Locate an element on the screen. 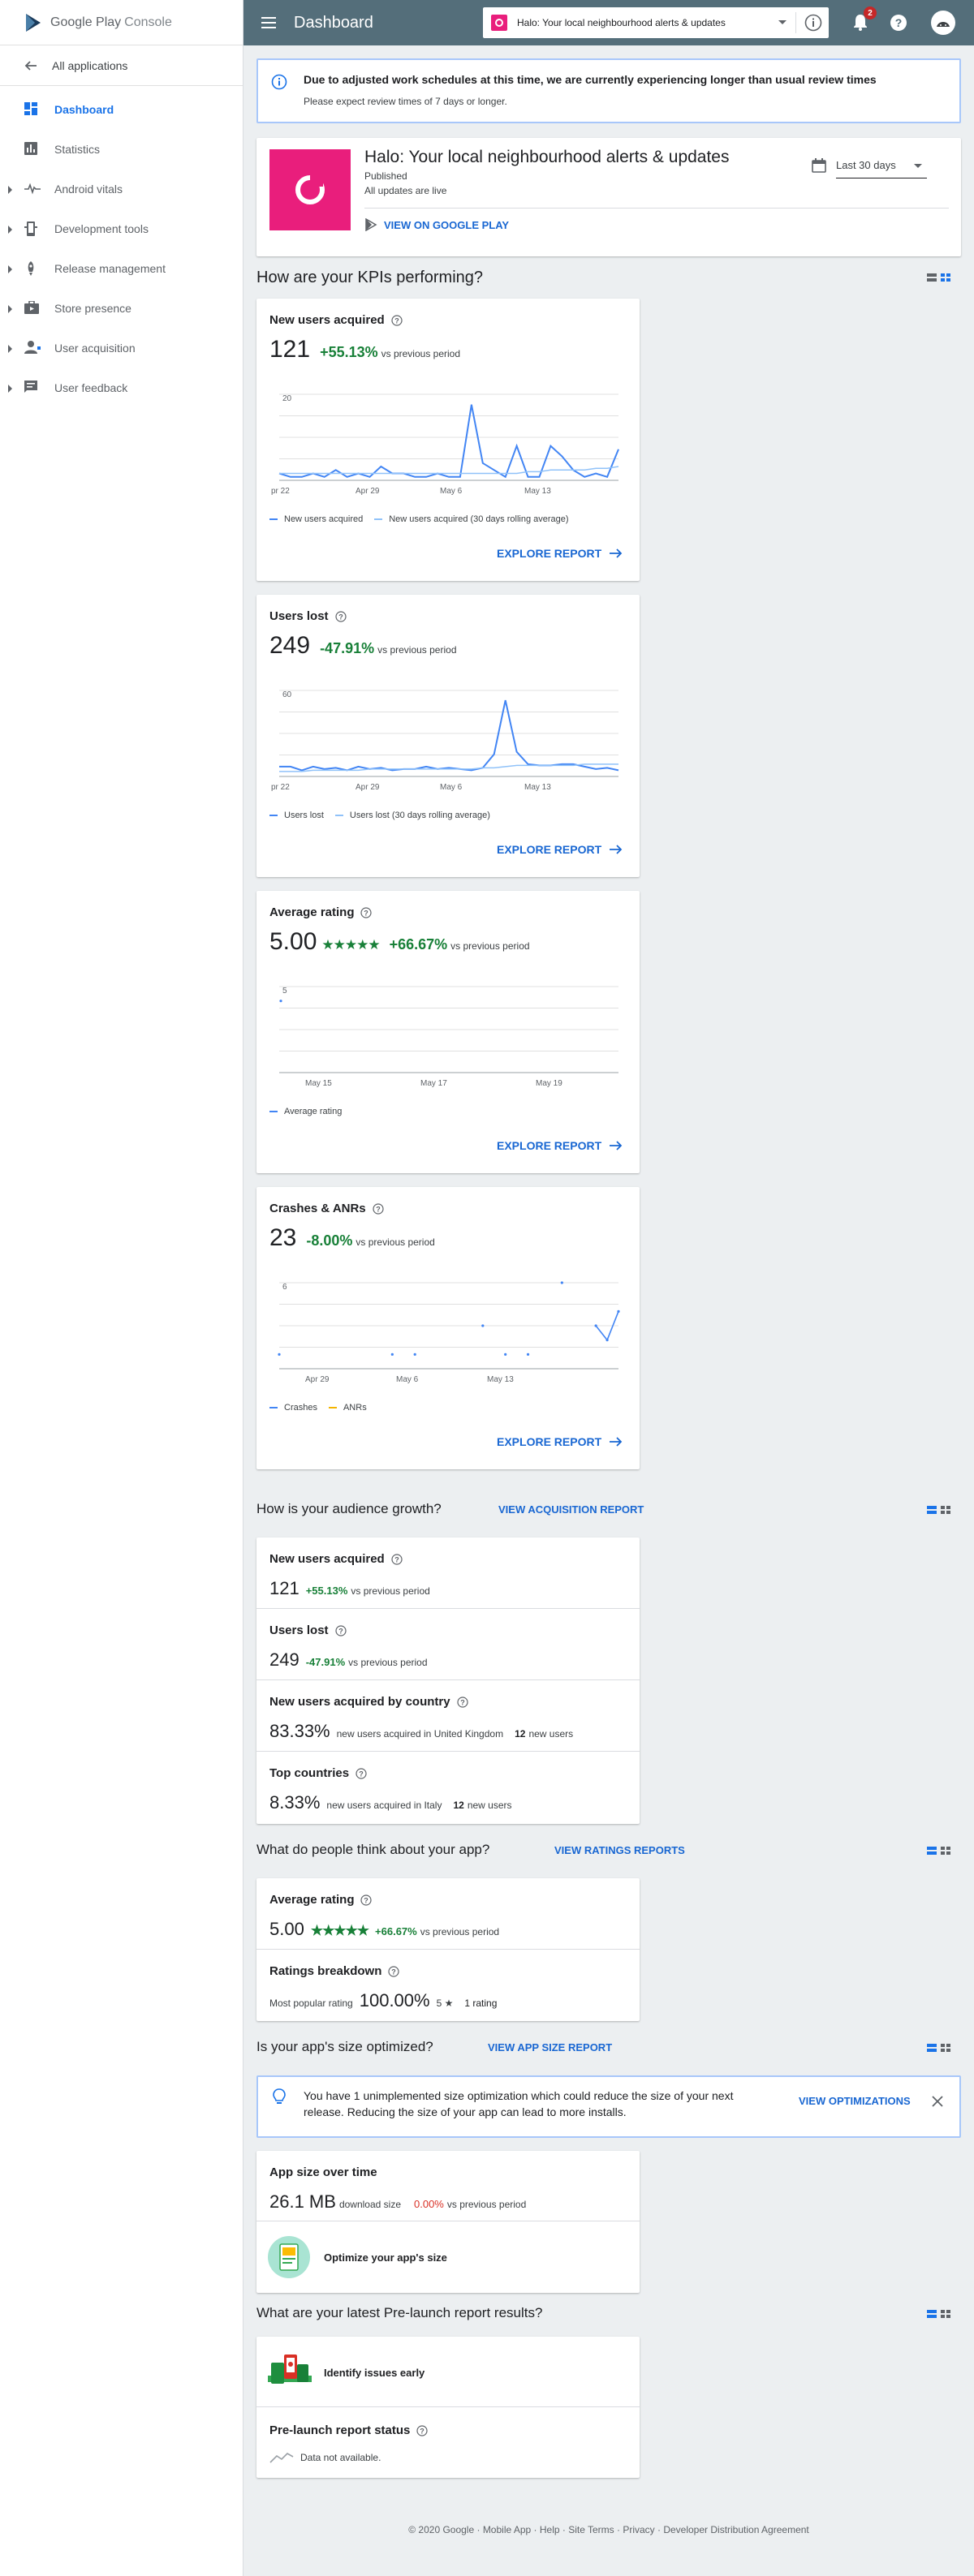 The width and height of the screenshot is (974, 2576). sidebar-item-development-tools: Development tools is located at coordinates (122, 229).